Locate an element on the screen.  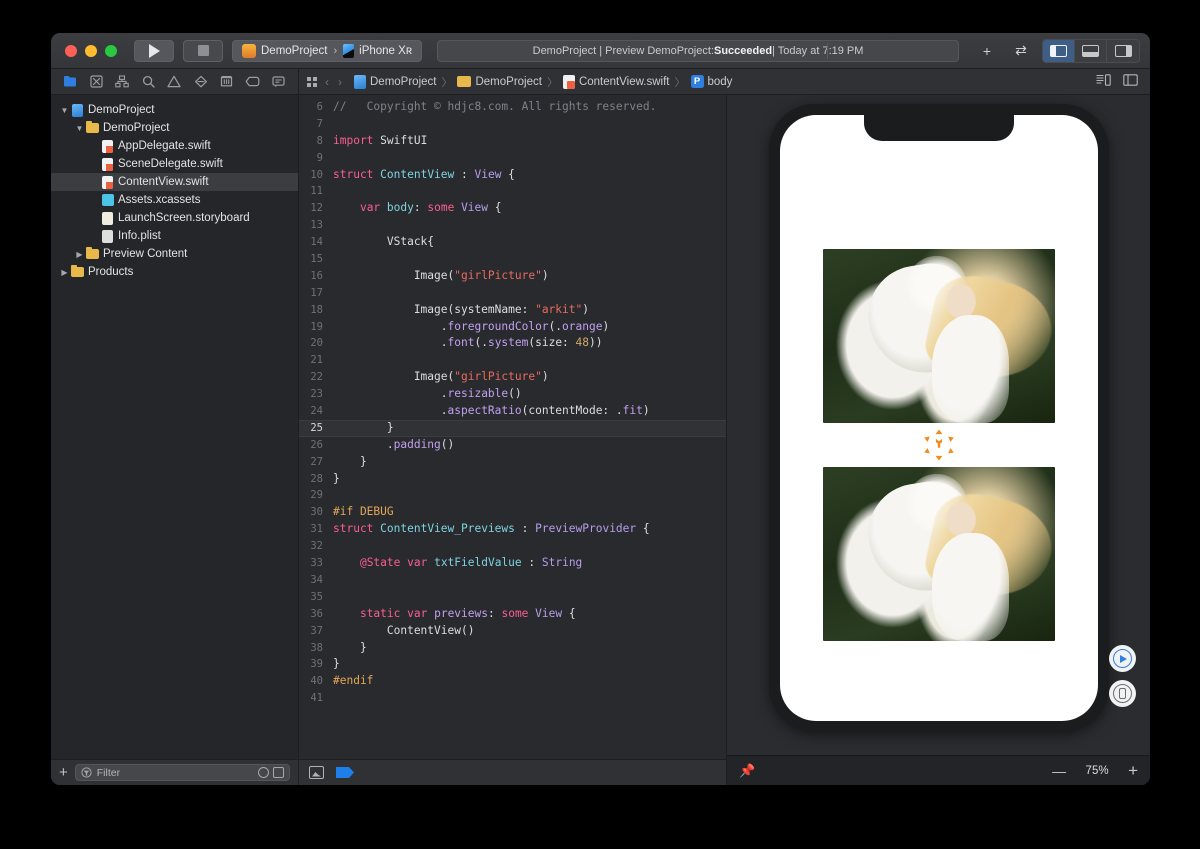
line-number: 28 is located at coordinates (316, 478).